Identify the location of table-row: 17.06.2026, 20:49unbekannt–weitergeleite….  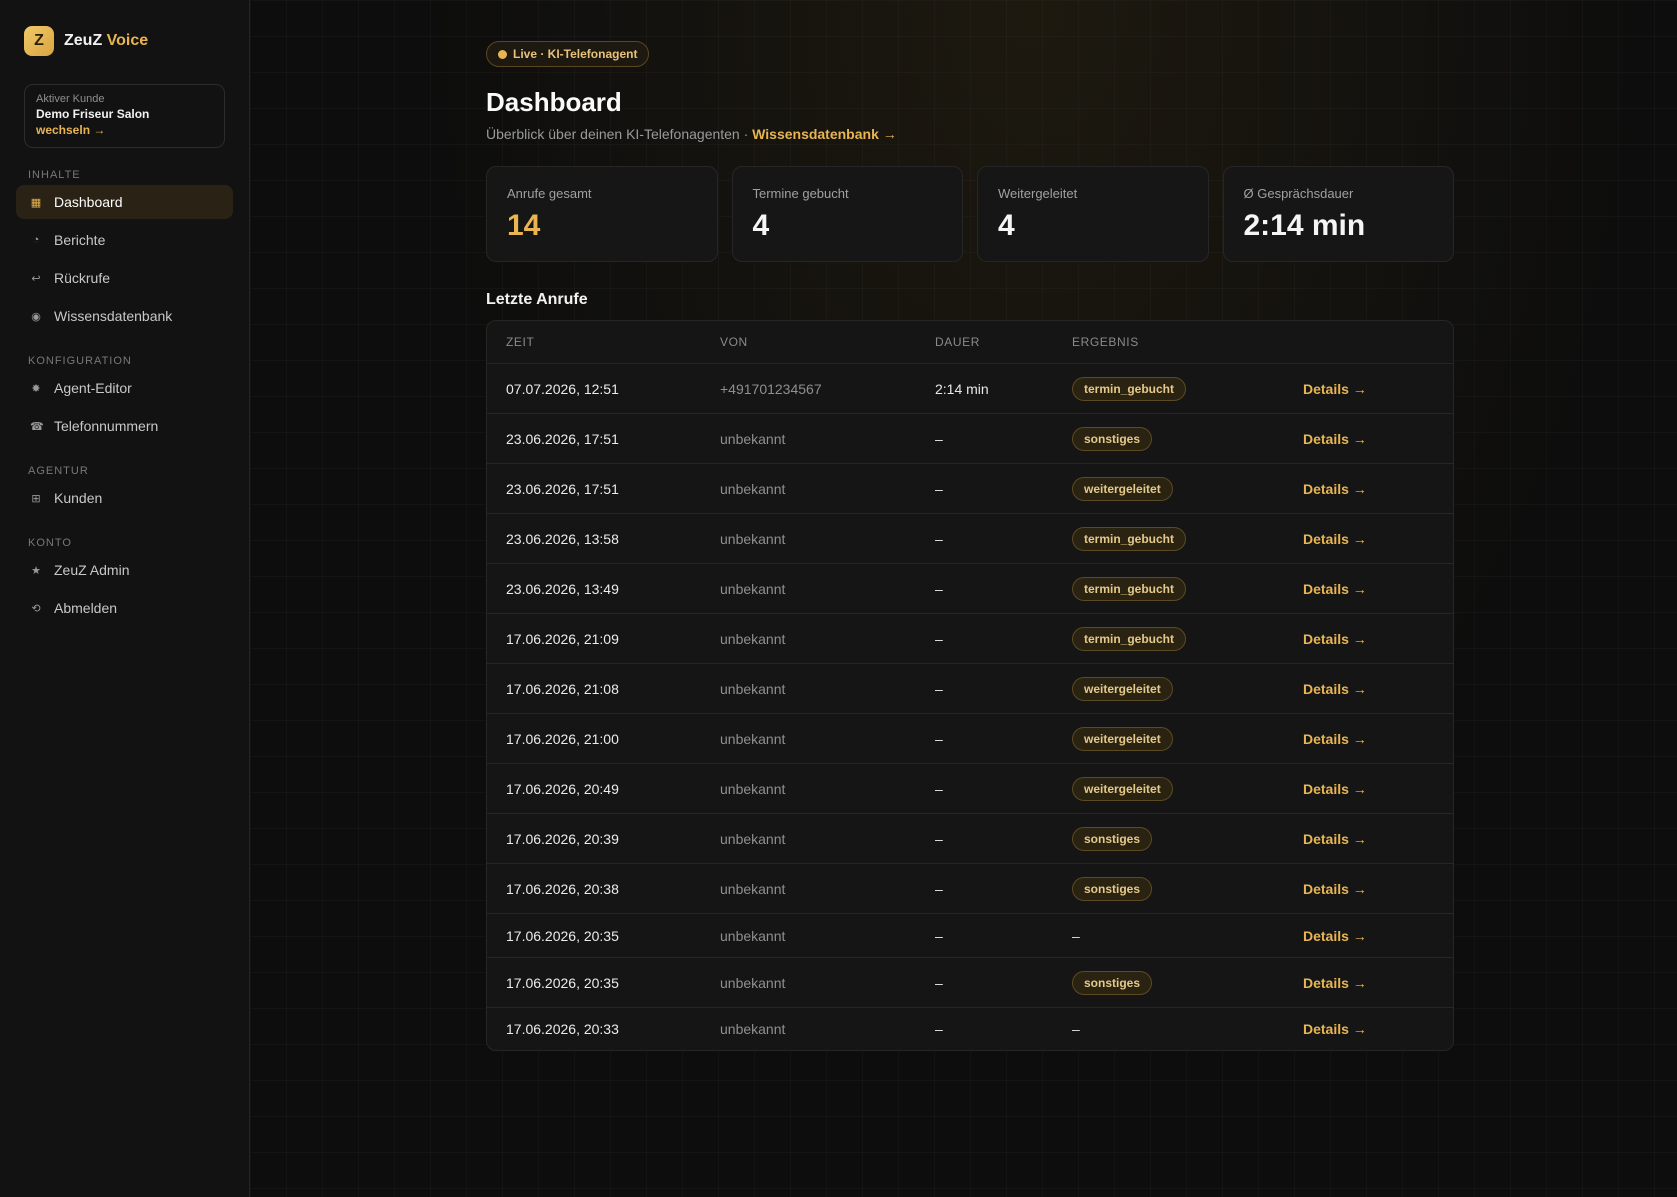
(970, 788).